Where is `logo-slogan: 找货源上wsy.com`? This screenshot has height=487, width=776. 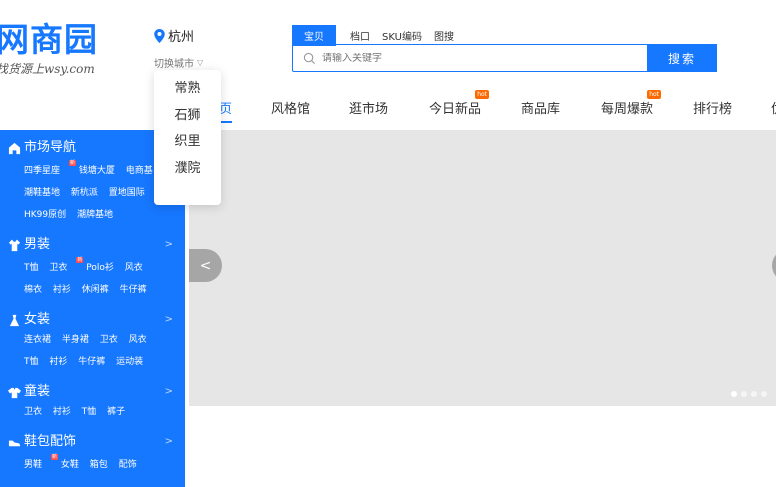
logo-slogan: 找货源上wsy.com is located at coordinates (47, 69).